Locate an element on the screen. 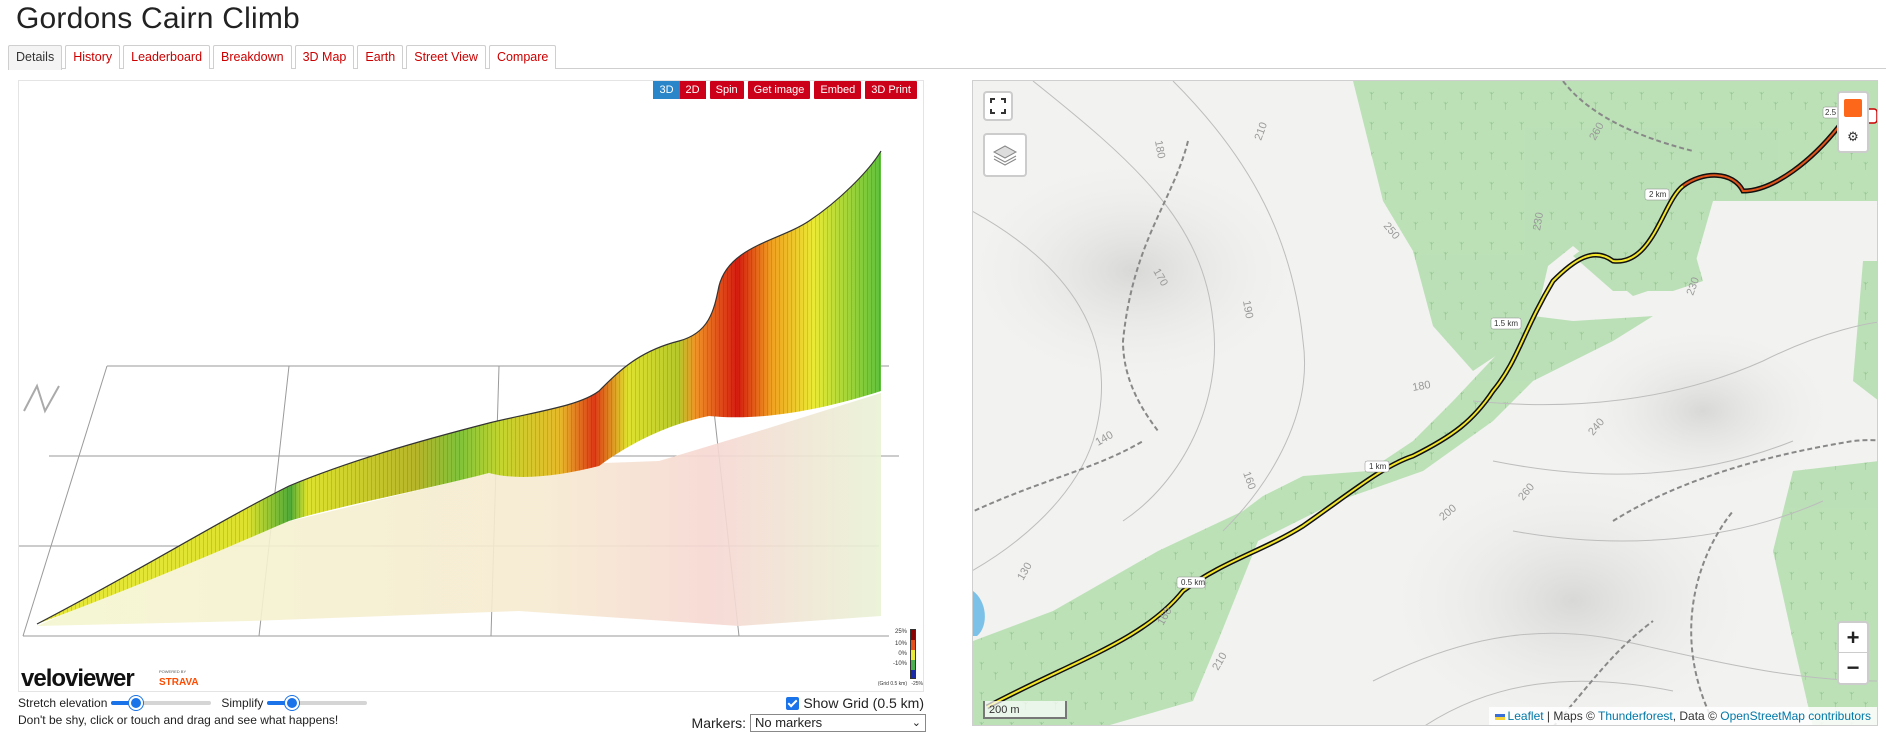 The image size is (1886, 732). zoom-out-button: − is located at coordinates (1853, 668).